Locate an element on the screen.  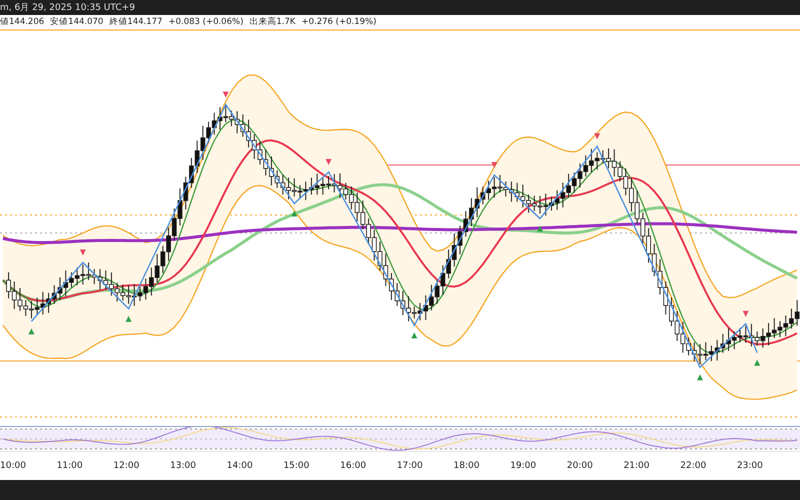
time-label: 10:00 is located at coordinates (13, 466).